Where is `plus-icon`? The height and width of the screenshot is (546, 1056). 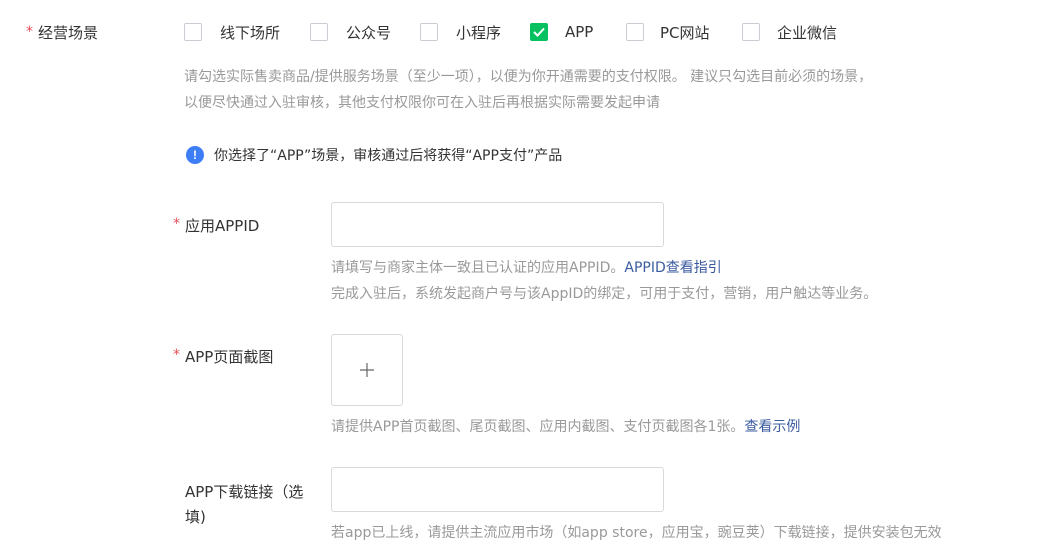
plus-icon is located at coordinates (367, 370).